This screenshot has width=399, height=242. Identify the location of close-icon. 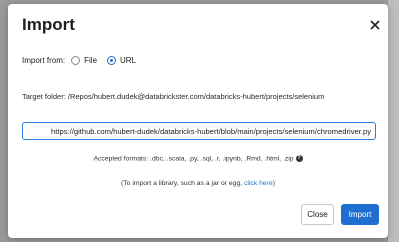
(375, 25).